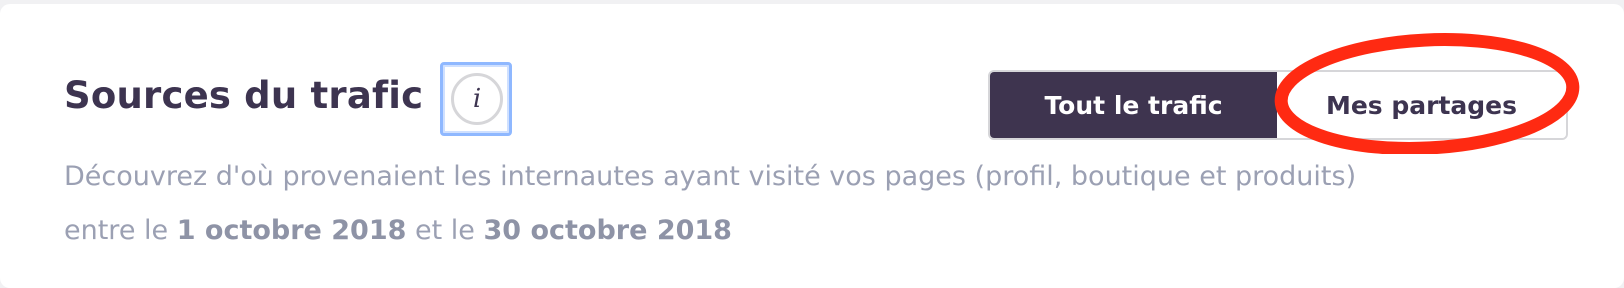  I want to click on end-date: 30 octobre 2018, so click(607, 230).